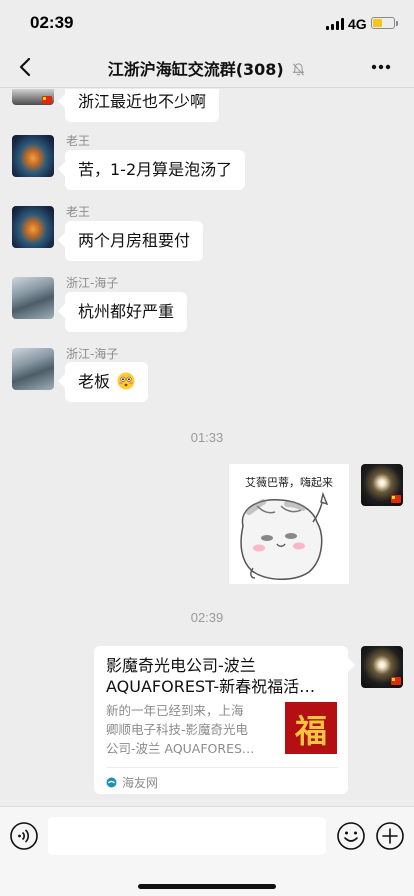 This screenshot has width=414, height=896. I want to click on message-bubble: 浙江最近也不少啊, so click(142, 105).